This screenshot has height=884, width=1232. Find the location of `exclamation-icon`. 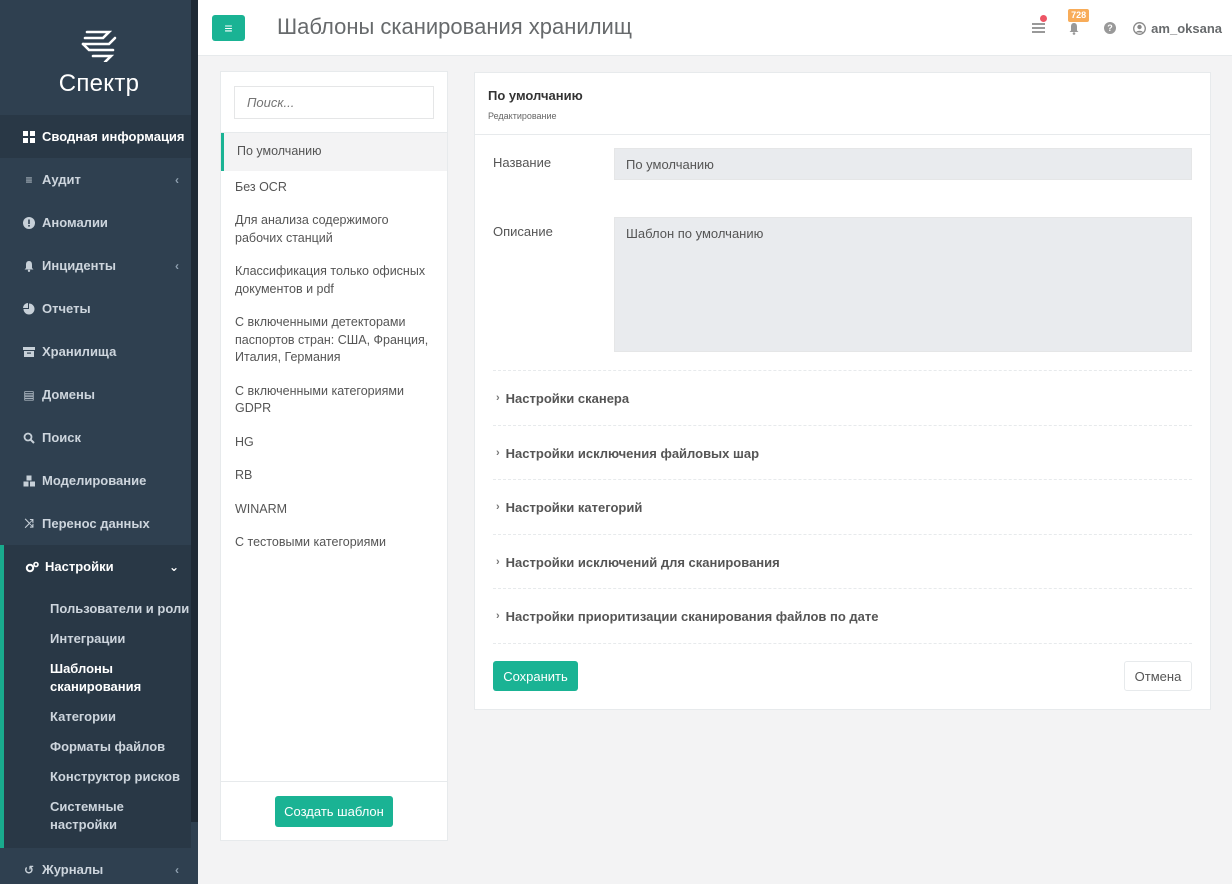

exclamation-icon is located at coordinates (29, 223).